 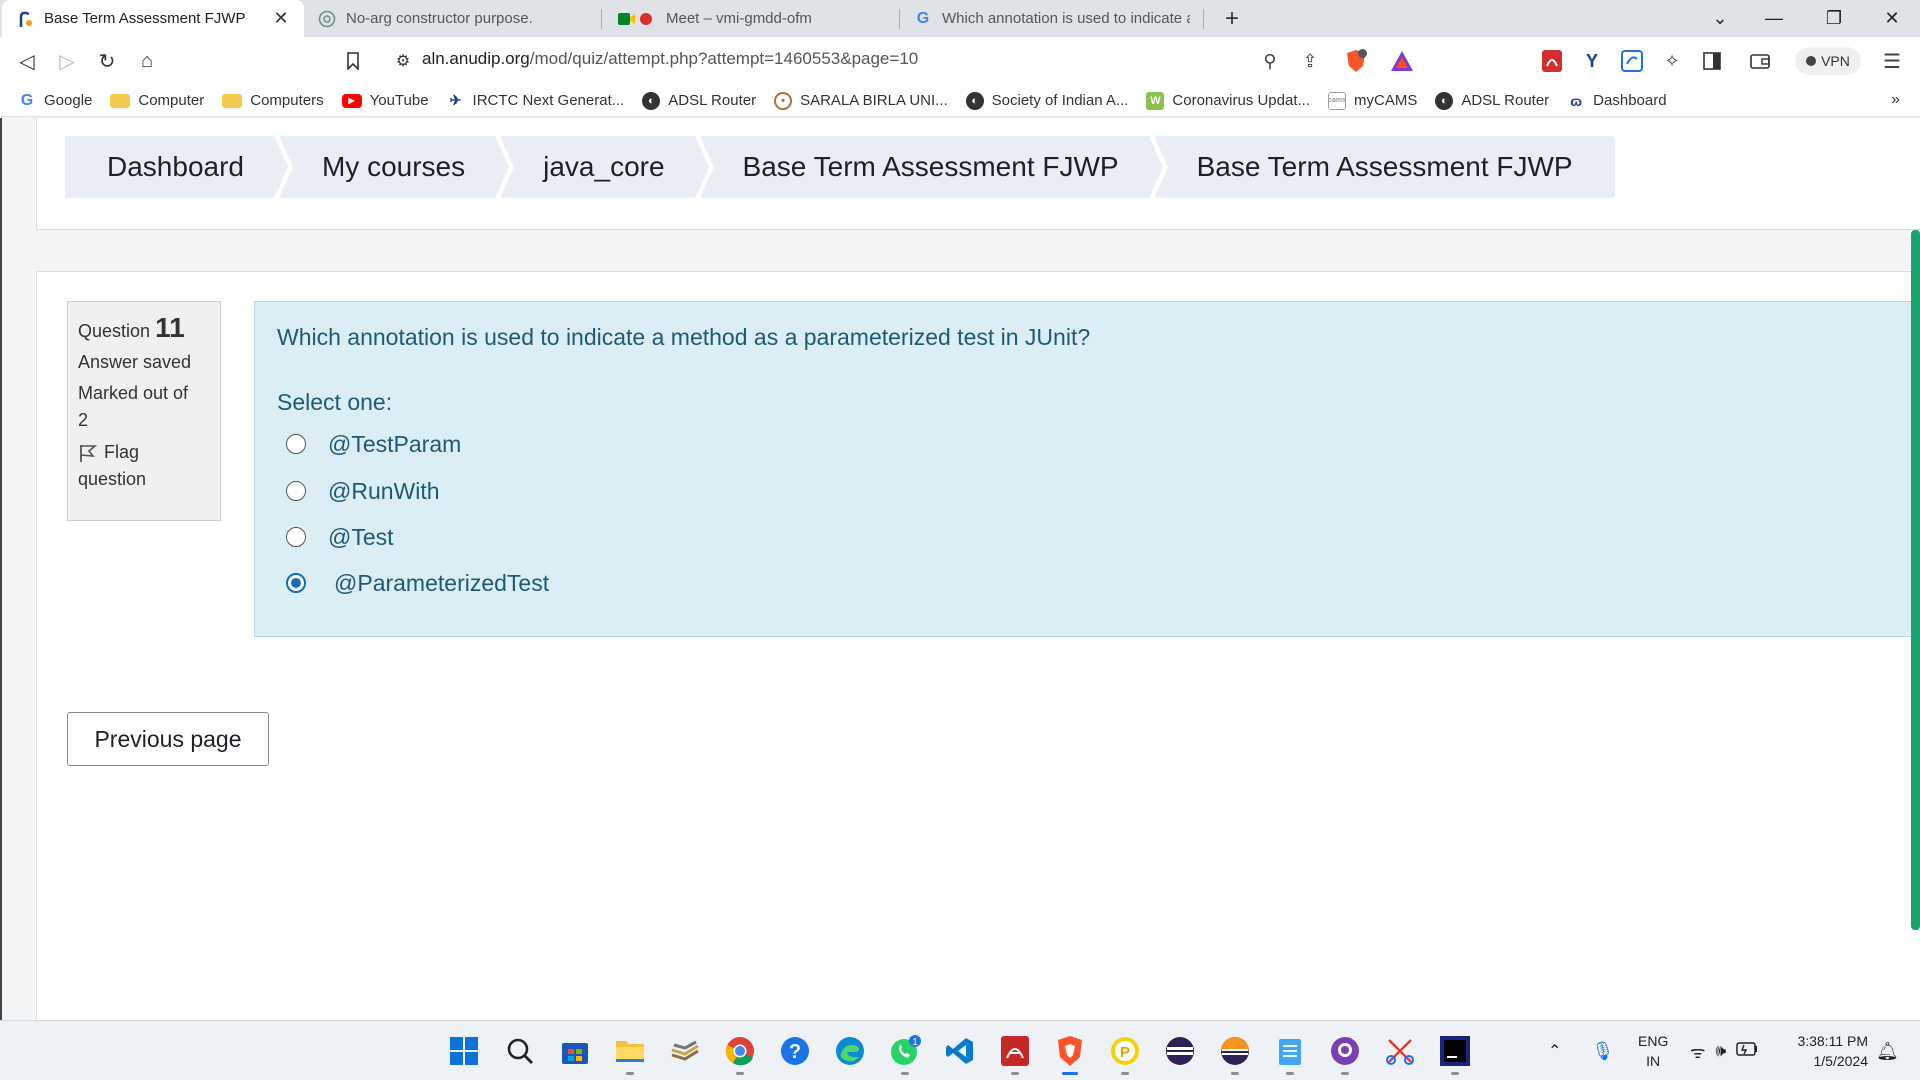 What do you see at coordinates (905, 1054) in the screenshot?
I see `whatsapp-icon: 1` at bounding box center [905, 1054].